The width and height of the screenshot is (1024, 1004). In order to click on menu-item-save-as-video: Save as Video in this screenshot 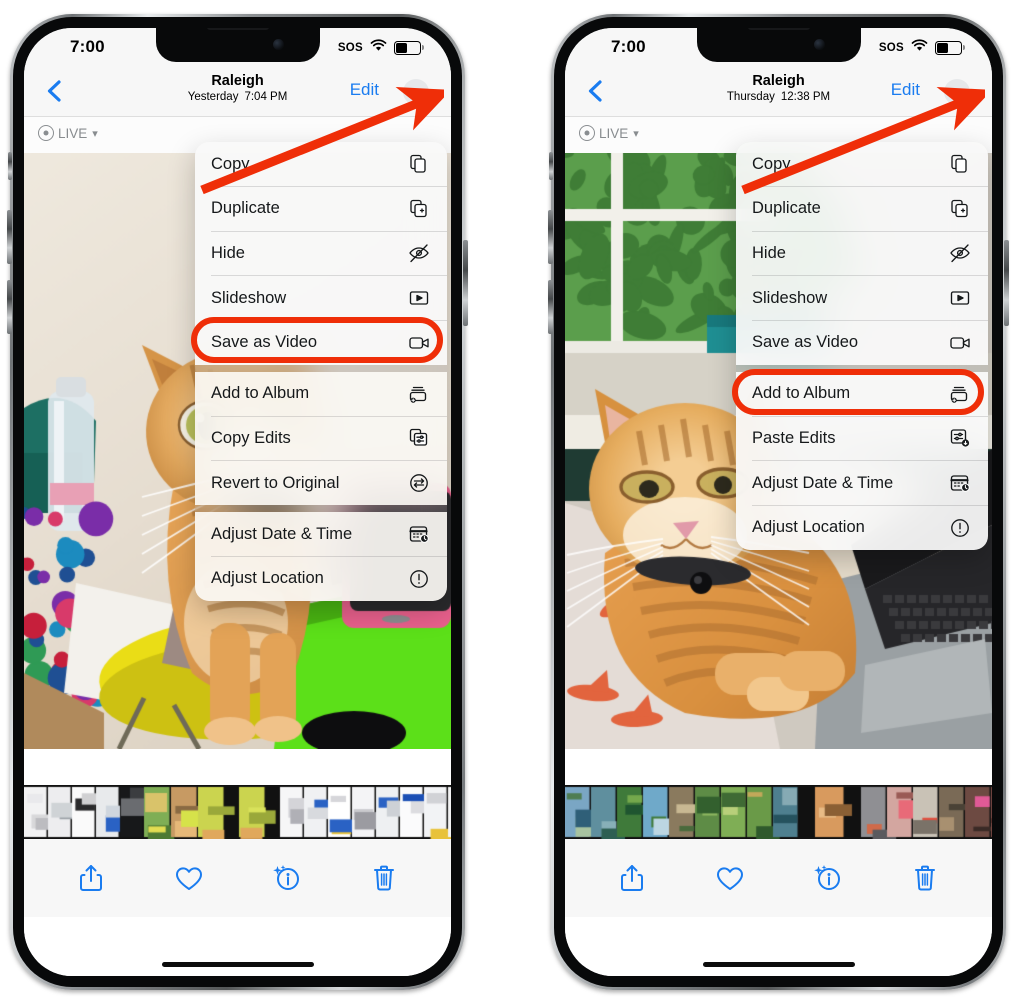, I will do `click(862, 343)`.